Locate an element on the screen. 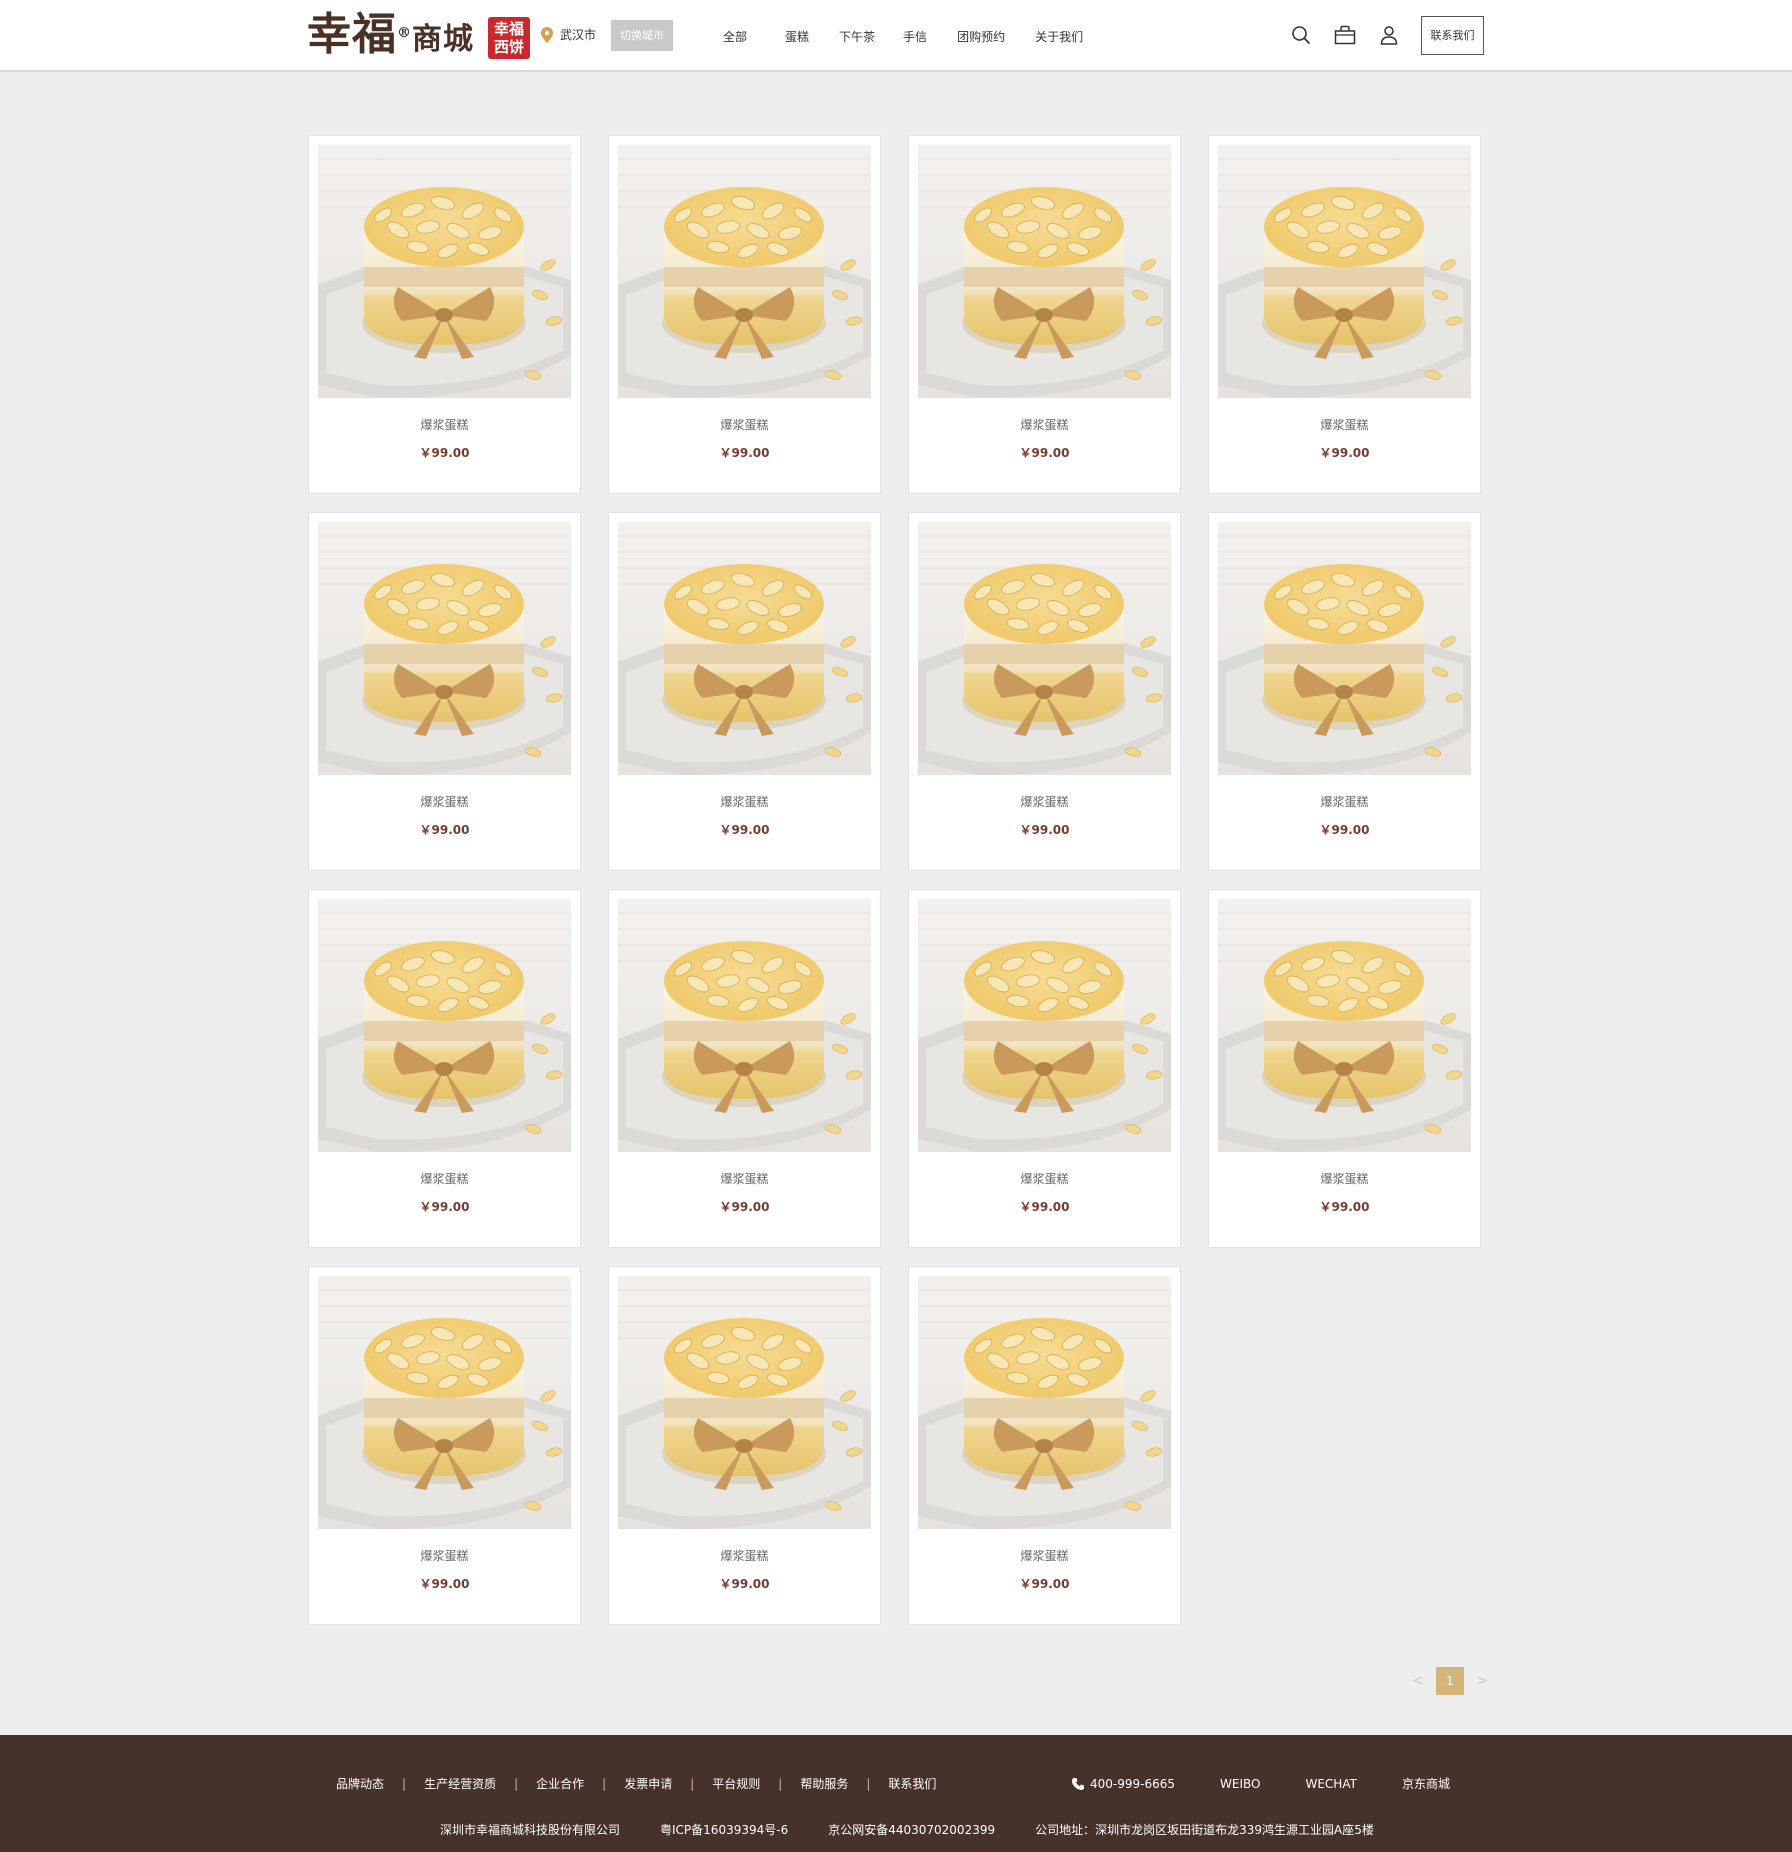  nav-item-about: 关于我们 is located at coordinates (1059, 36).